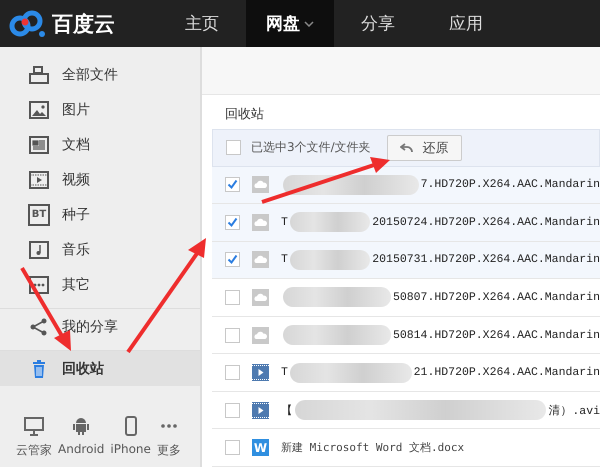  What do you see at coordinates (39, 285) in the screenshot?
I see `dots-icon` at bounding box center [39, 285].